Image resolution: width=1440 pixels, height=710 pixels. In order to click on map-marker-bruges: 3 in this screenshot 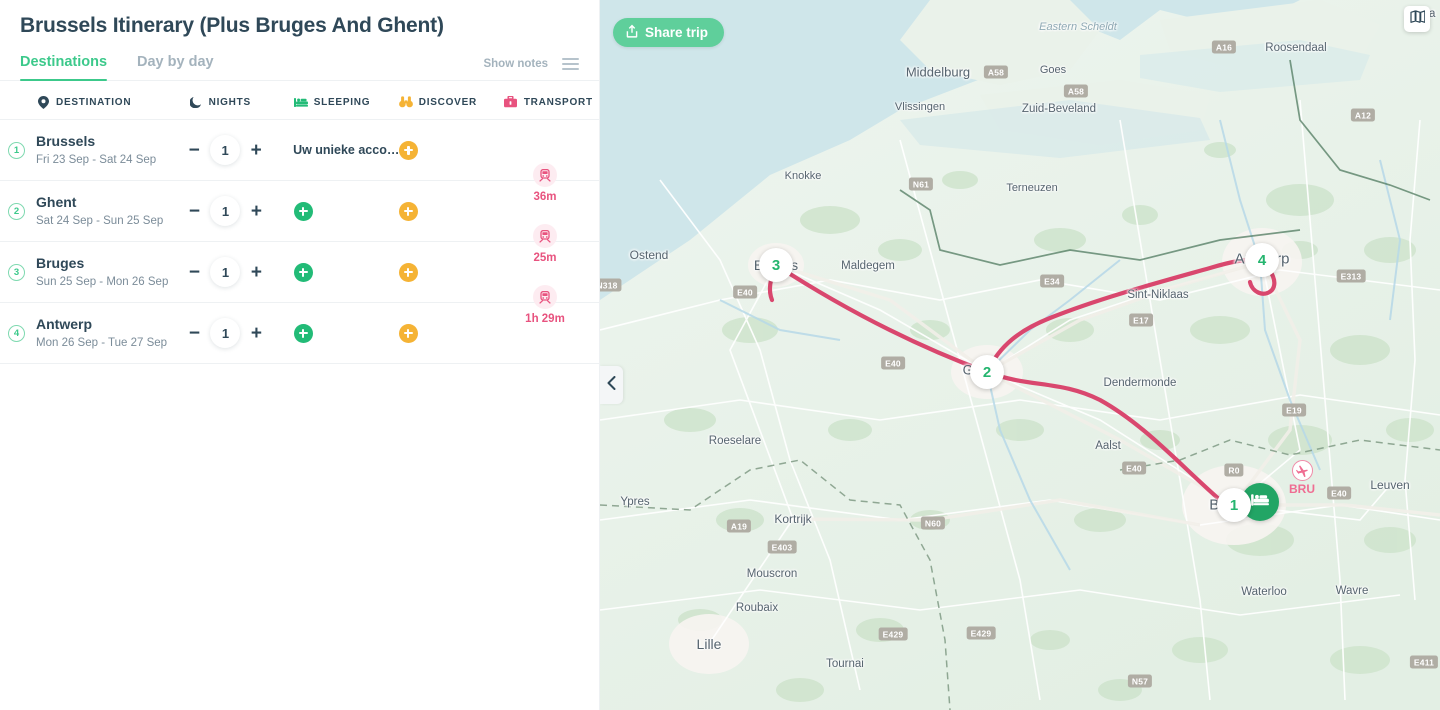, I will do `click(776, 265)`.